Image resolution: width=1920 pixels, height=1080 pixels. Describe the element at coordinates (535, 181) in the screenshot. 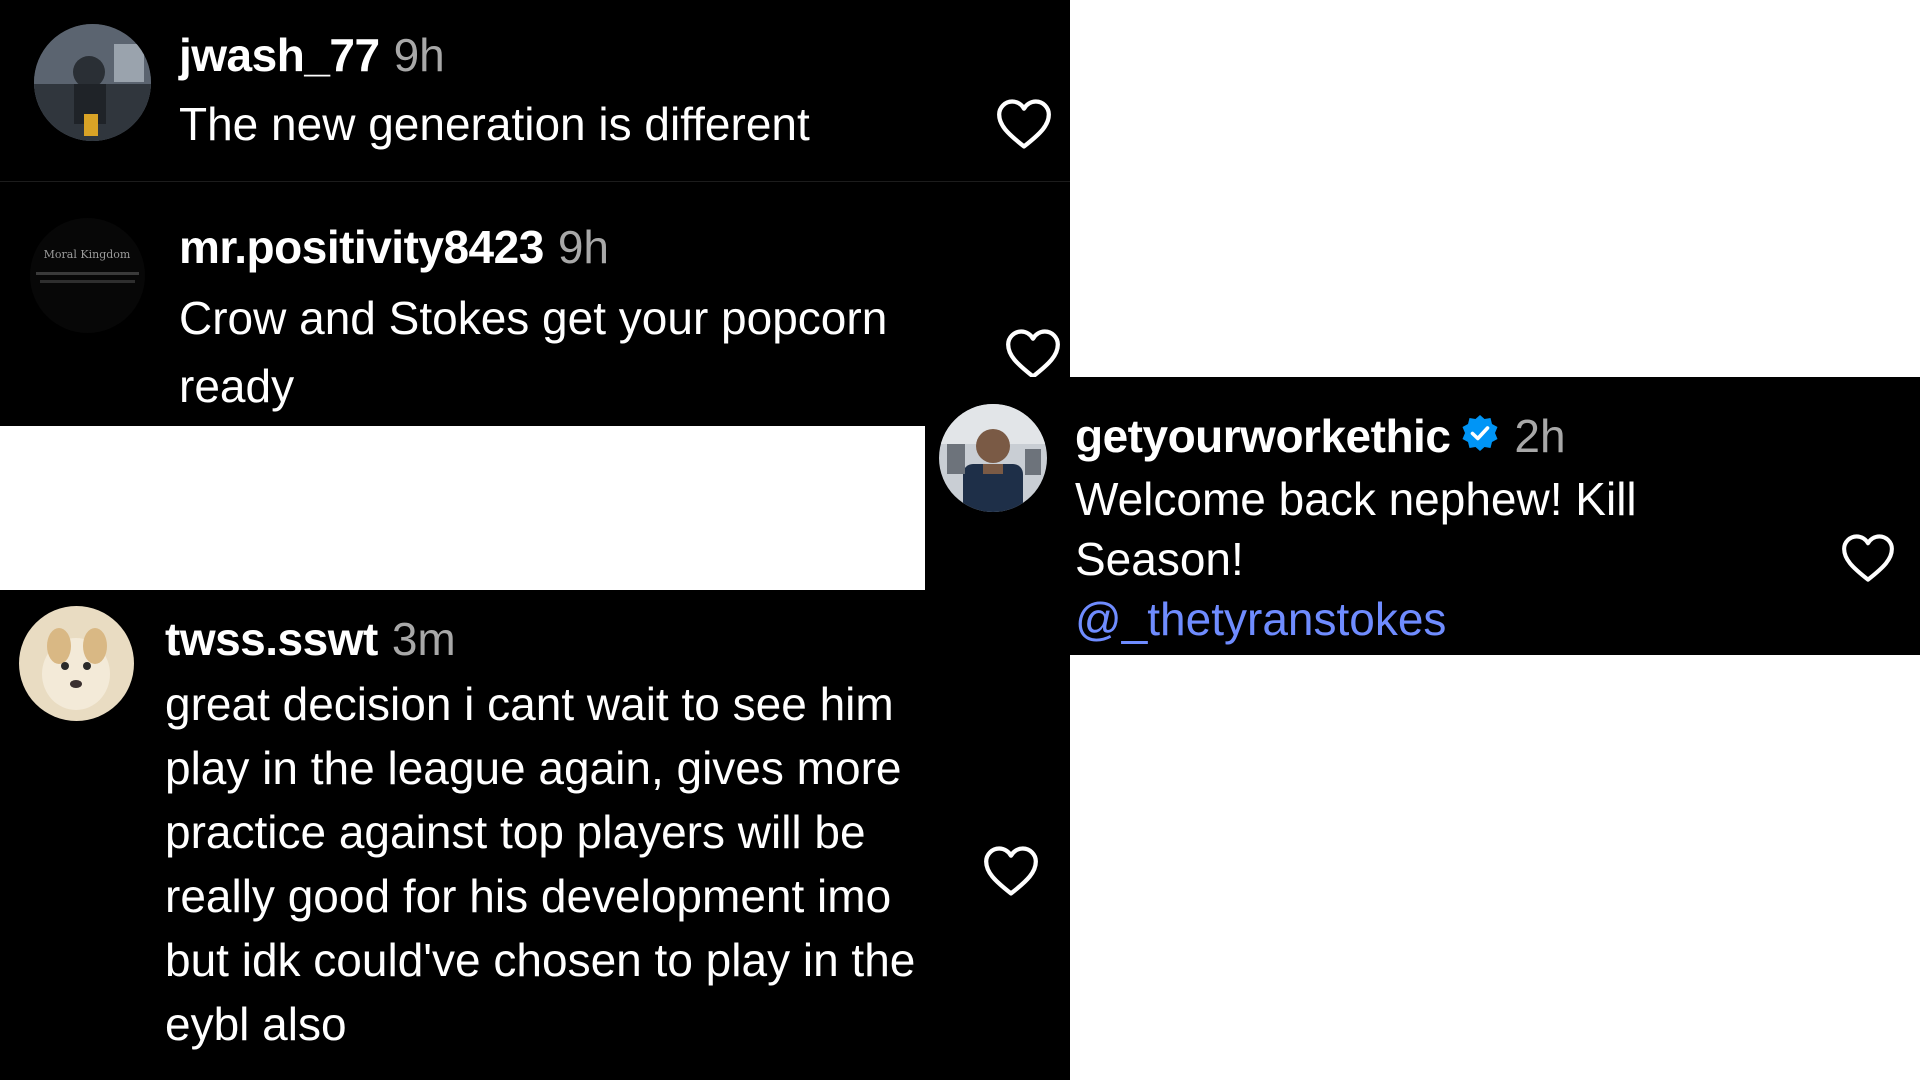

I see `comment-divider` at that location.